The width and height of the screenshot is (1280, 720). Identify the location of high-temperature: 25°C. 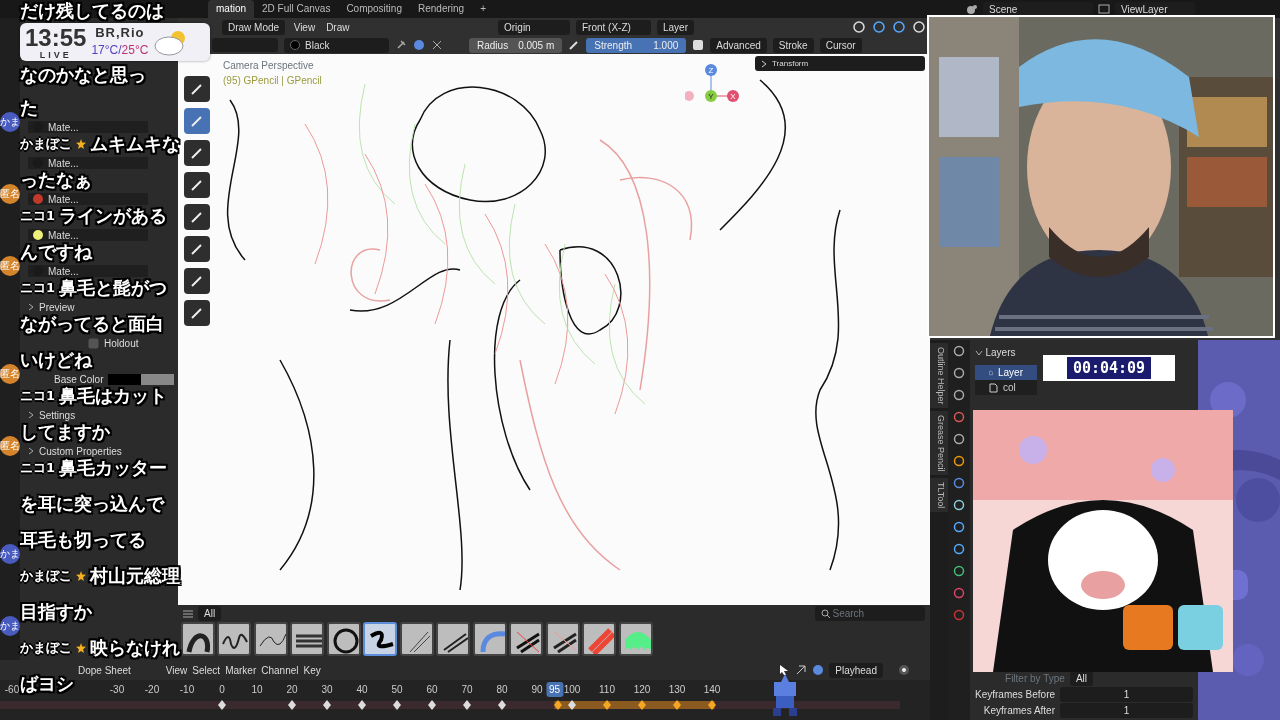
(135, 50).